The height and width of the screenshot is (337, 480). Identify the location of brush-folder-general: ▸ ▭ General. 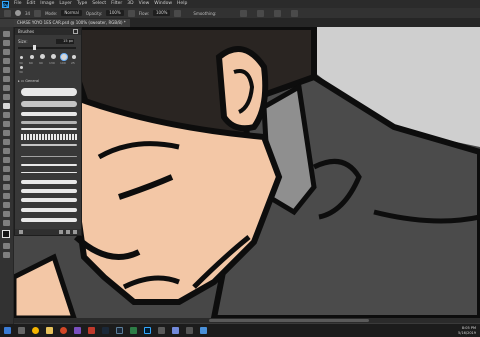
(48, 81).